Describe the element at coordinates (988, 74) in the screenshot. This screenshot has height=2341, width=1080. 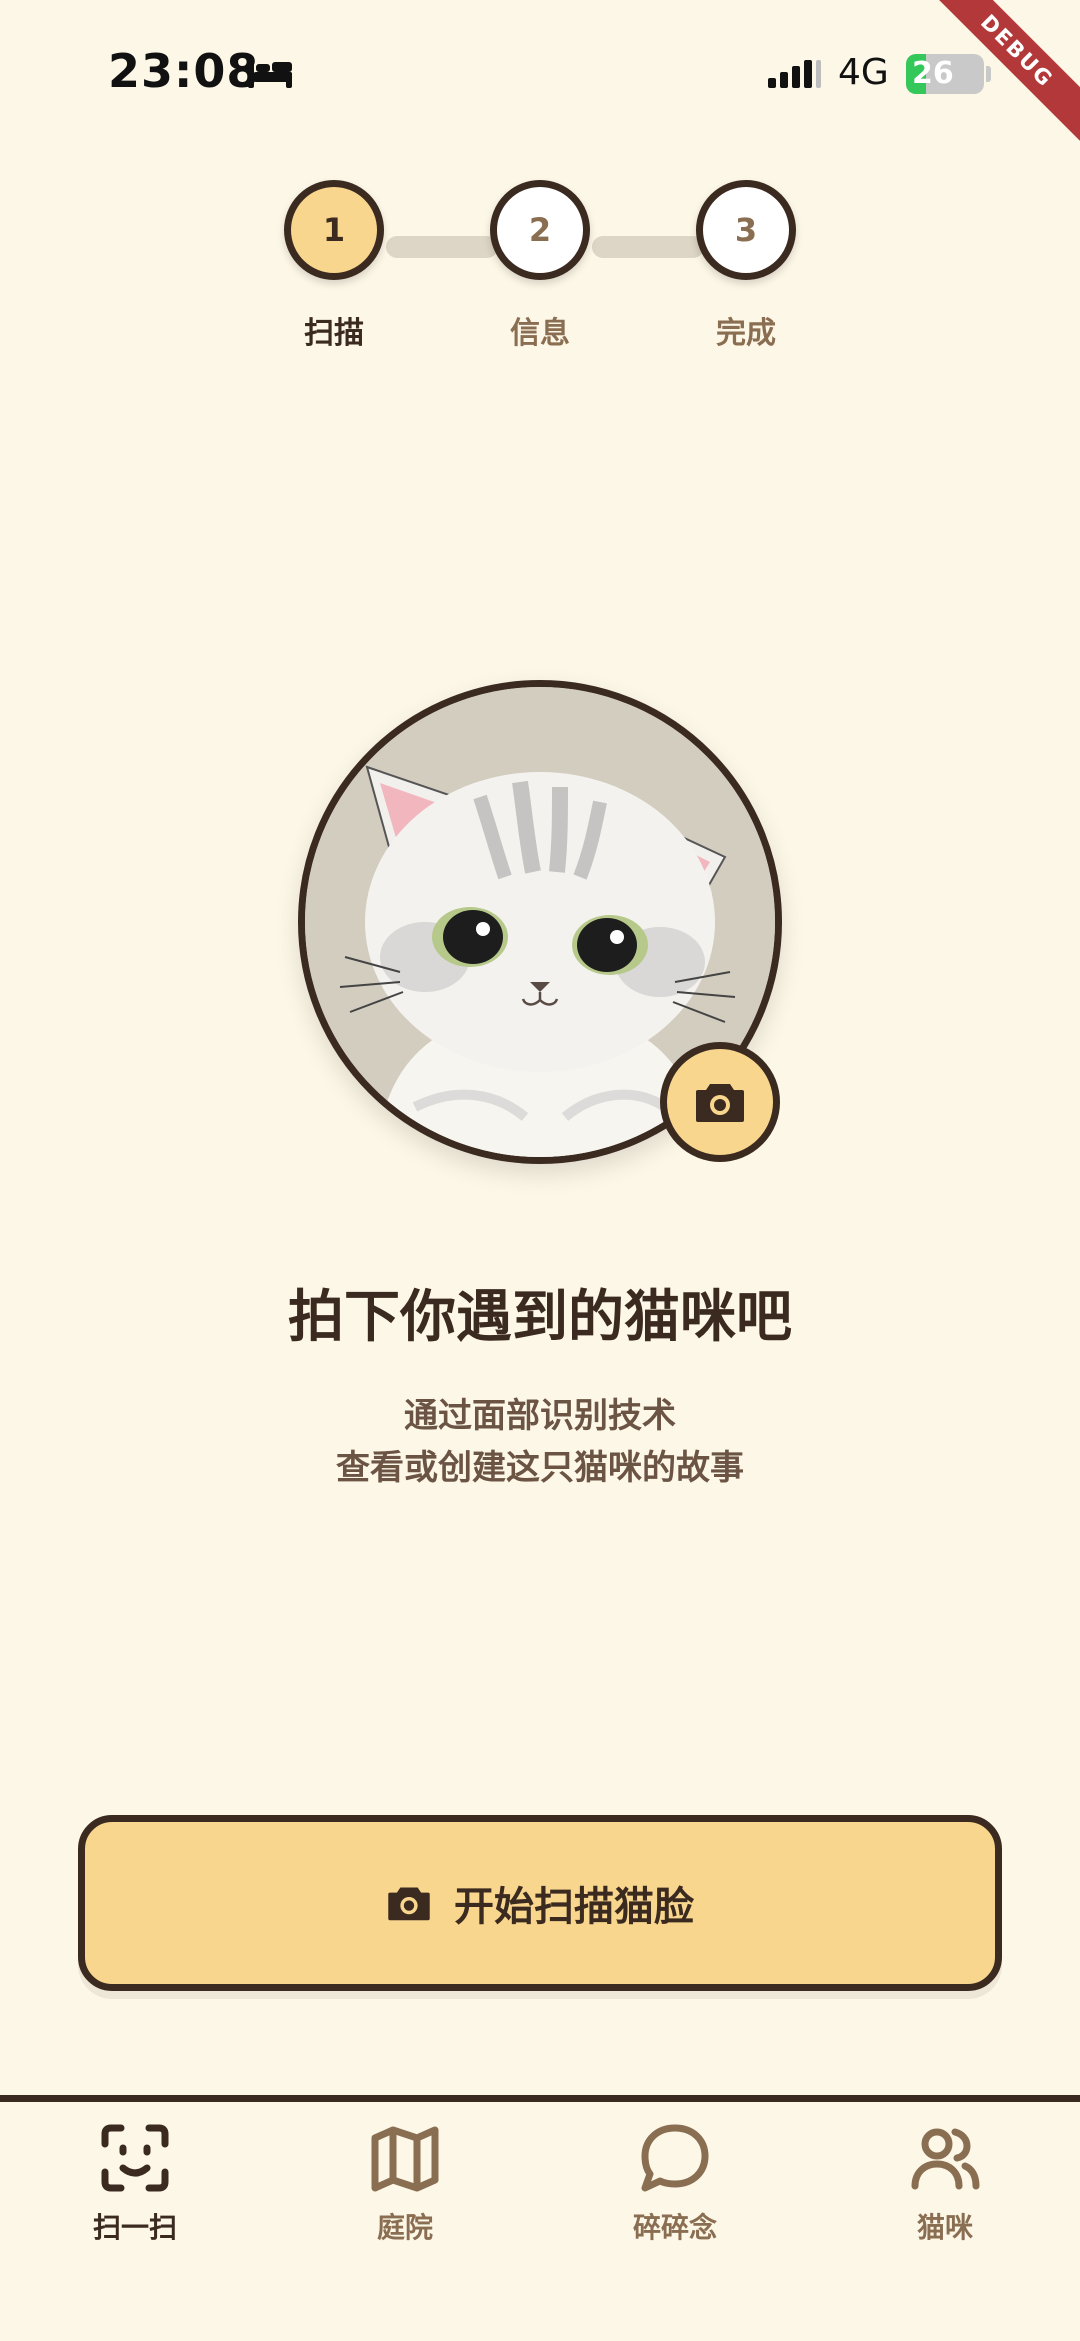
I see `battery-tip` at that location.